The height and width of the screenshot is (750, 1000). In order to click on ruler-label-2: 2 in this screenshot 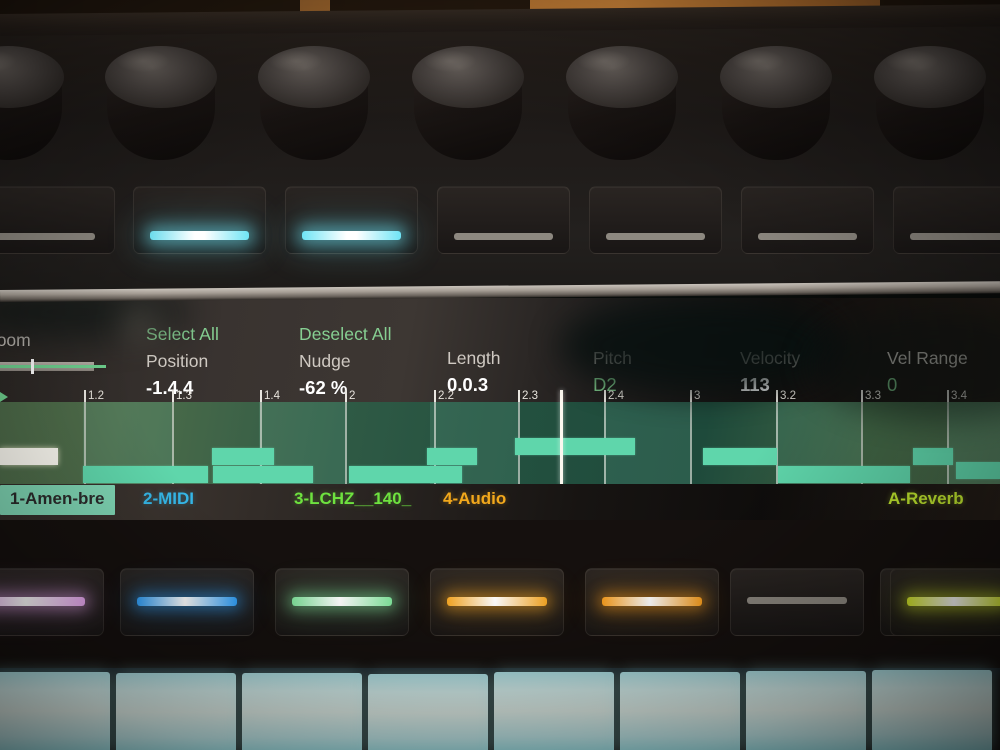, I will do `click(352, 396)`.